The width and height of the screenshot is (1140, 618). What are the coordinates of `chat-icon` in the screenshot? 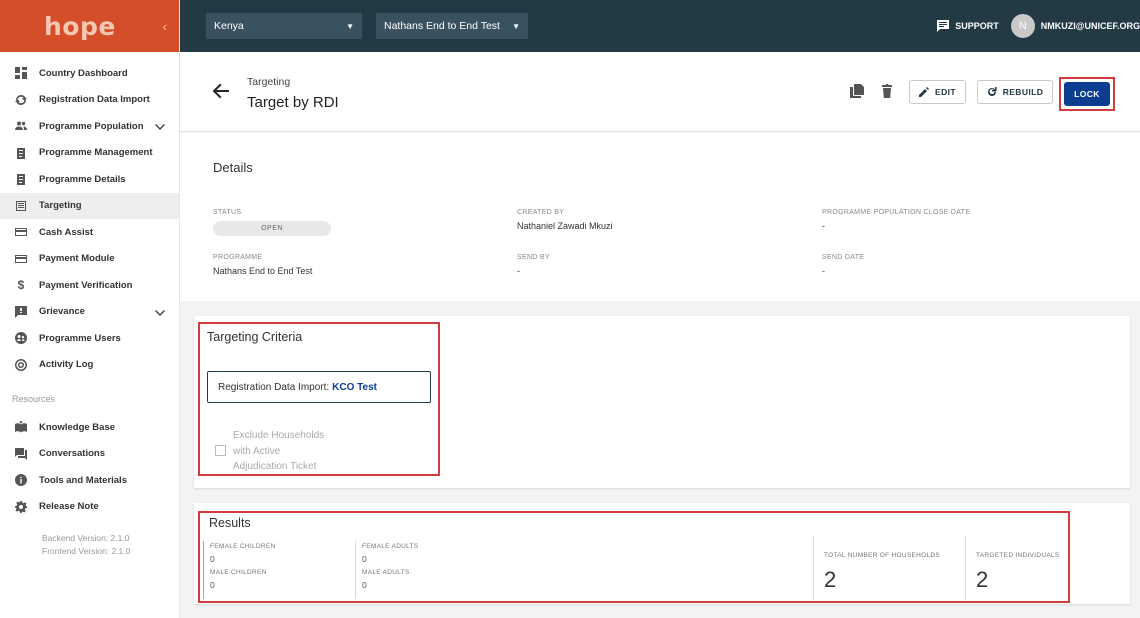 It's located at (21, 454).